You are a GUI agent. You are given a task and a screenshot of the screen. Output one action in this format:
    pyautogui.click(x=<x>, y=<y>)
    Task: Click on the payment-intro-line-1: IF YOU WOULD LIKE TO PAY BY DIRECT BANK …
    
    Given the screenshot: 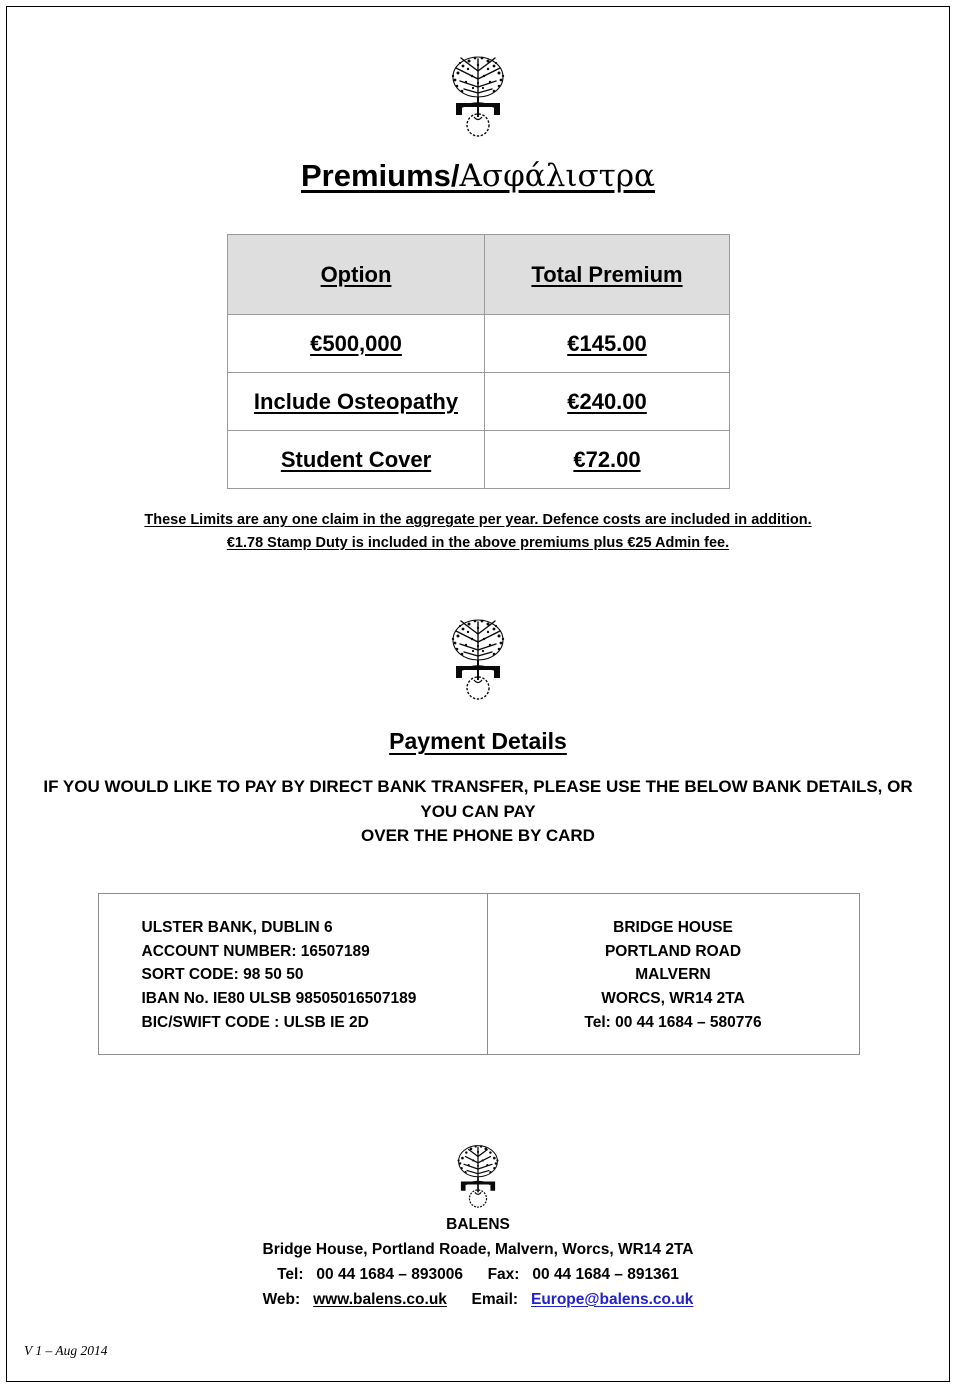 What is the action you would take?
    pyautogui.click(x=478, y=799)
    